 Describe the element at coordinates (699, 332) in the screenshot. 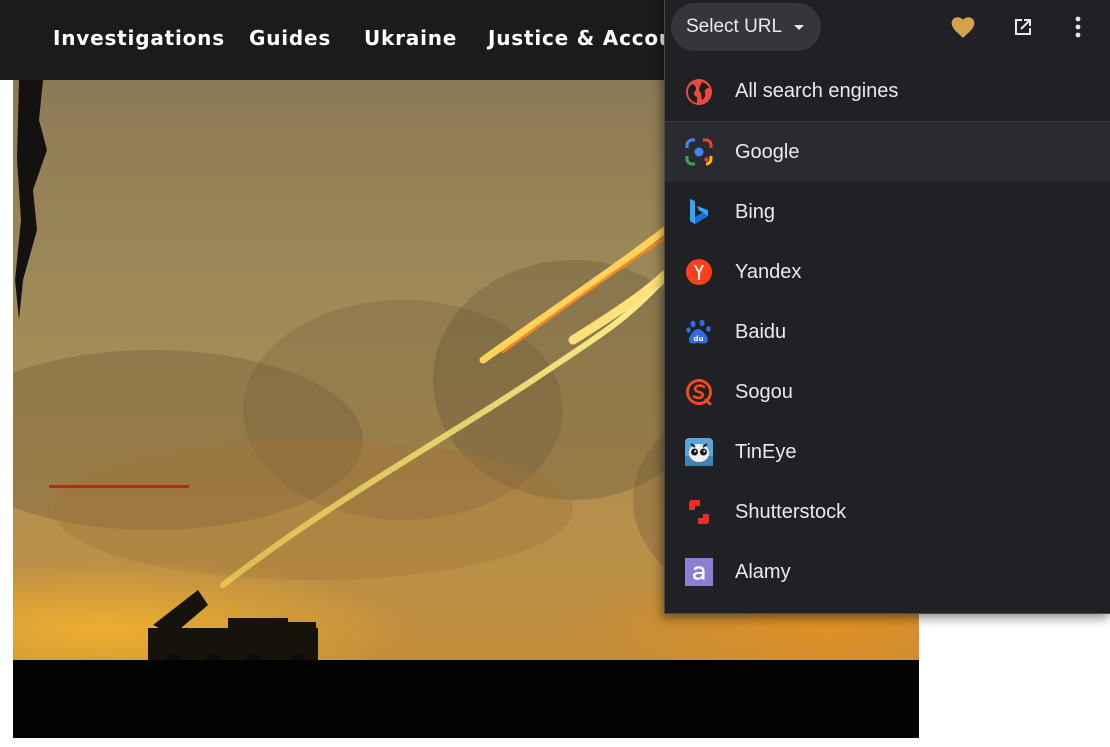

I see `baidu-icon: du` at that location.